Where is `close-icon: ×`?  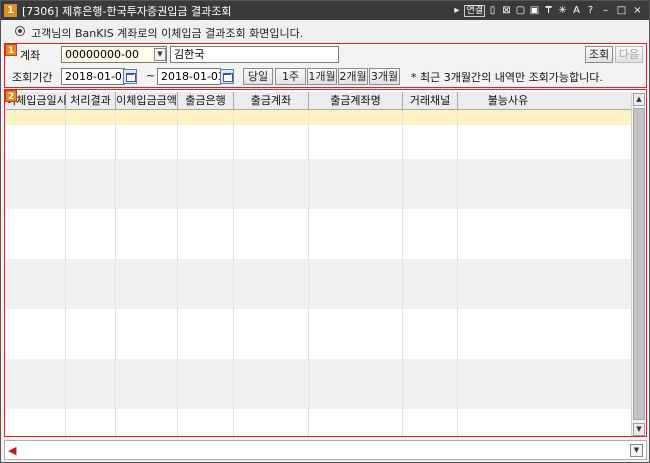 close-icon: × is located at coordinates (637, 11).